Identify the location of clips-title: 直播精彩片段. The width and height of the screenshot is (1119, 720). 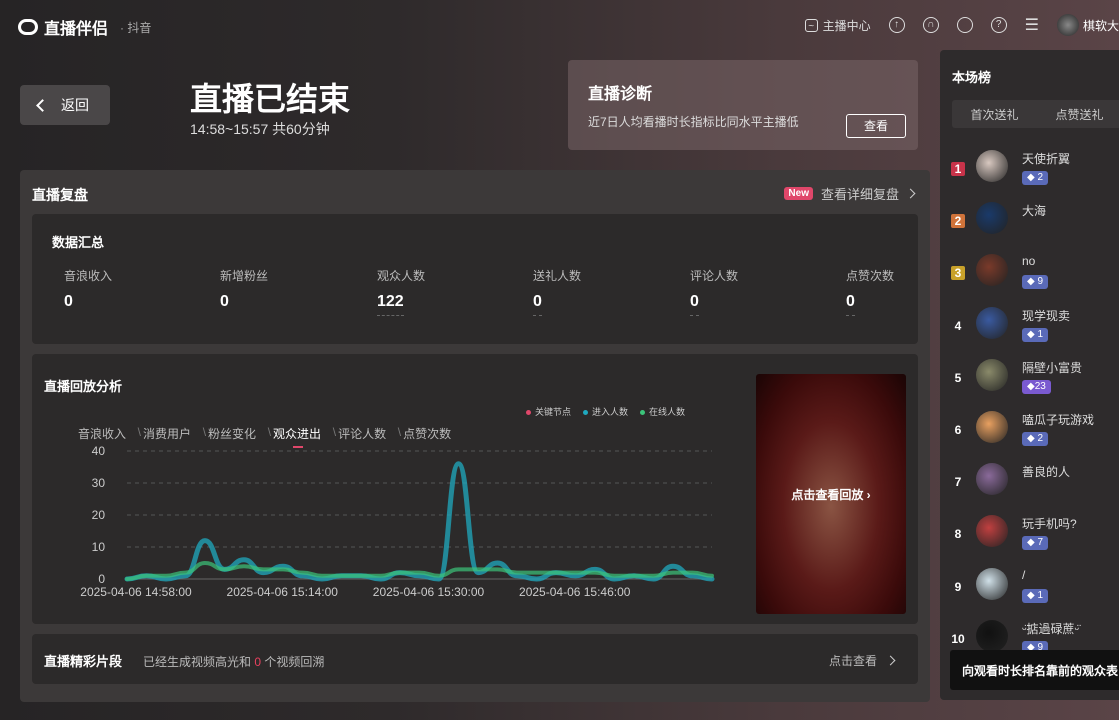
(83, 661).